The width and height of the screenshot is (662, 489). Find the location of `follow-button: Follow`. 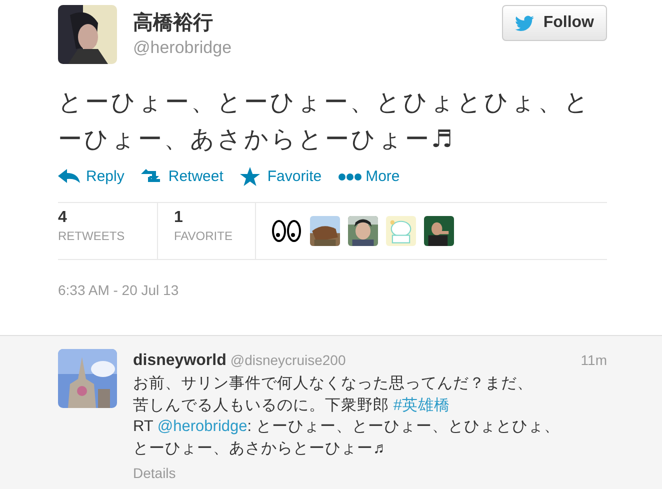

follow-button: Follow is located at coordinates (554, 23).